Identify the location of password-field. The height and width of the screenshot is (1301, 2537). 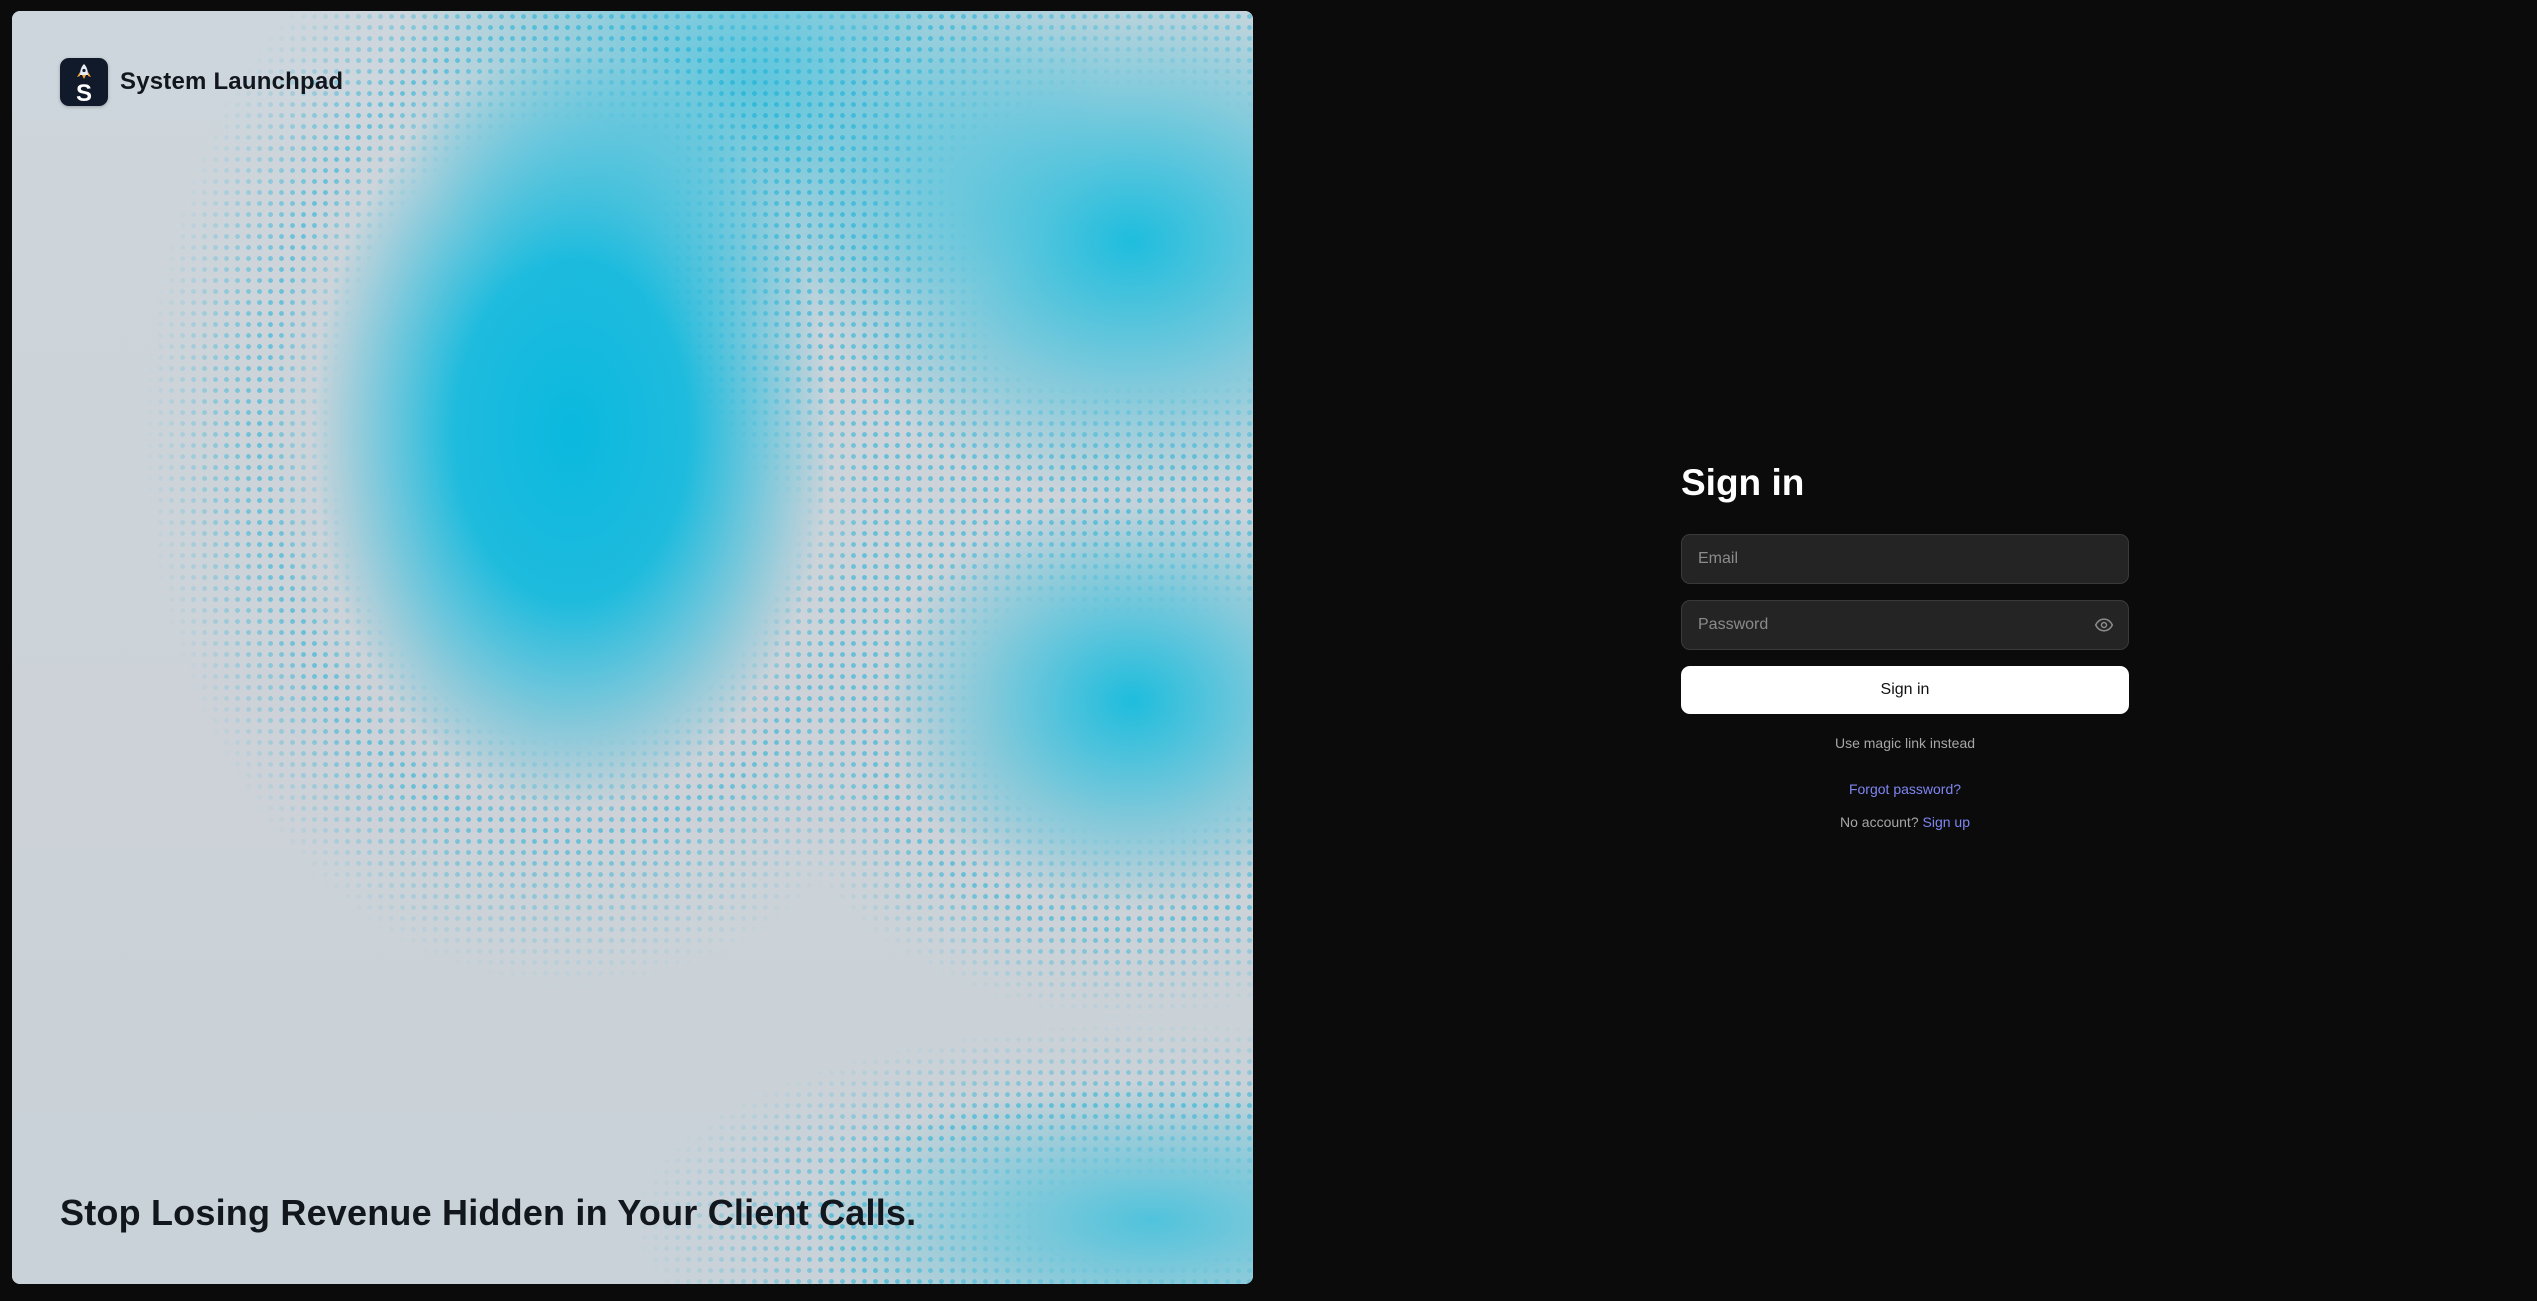
(1905, 625).